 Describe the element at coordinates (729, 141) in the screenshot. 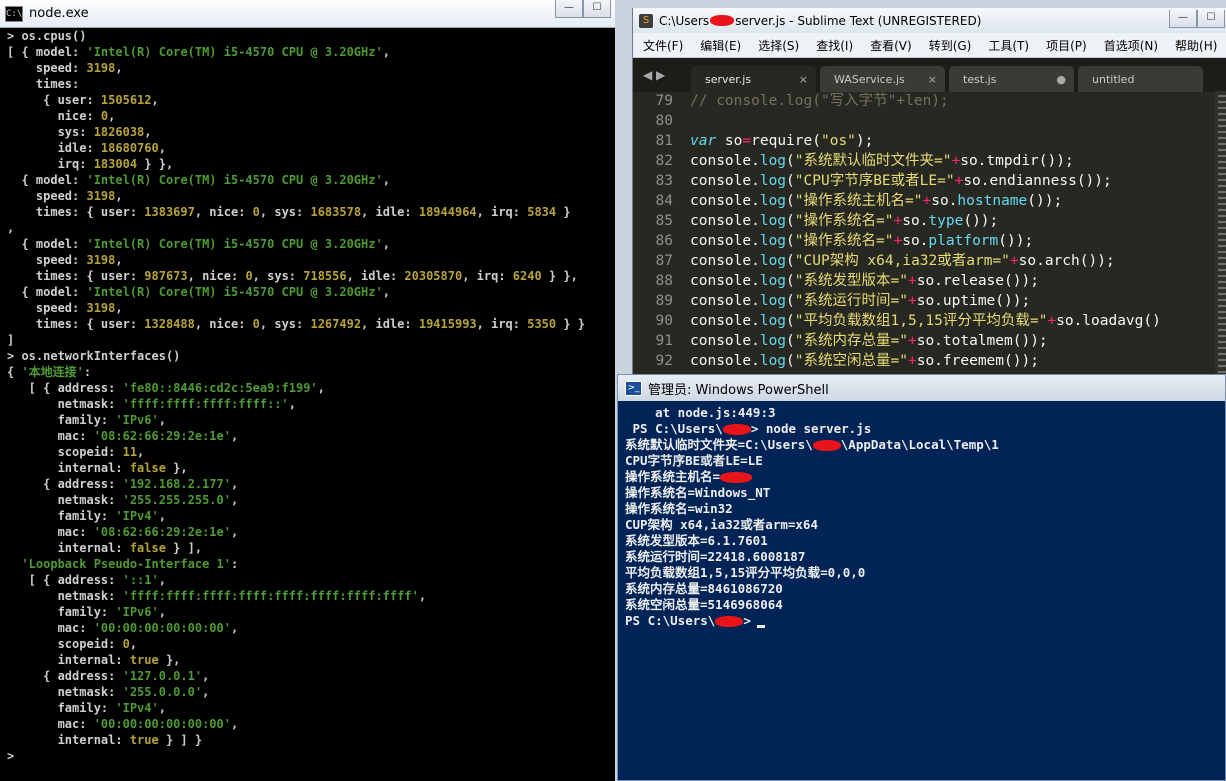

I see `code-token: so` at that location.